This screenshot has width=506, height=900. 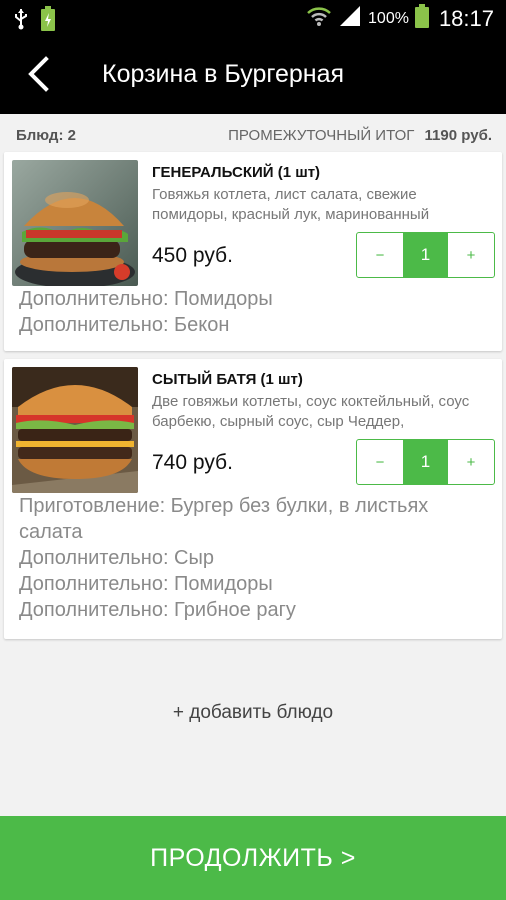 What do you see at coordinates (227, 379) in the screenshot?
I see `item-name: СЫТЫЙ БАТЯ (1 шт)` at bounding box center [227, 379].